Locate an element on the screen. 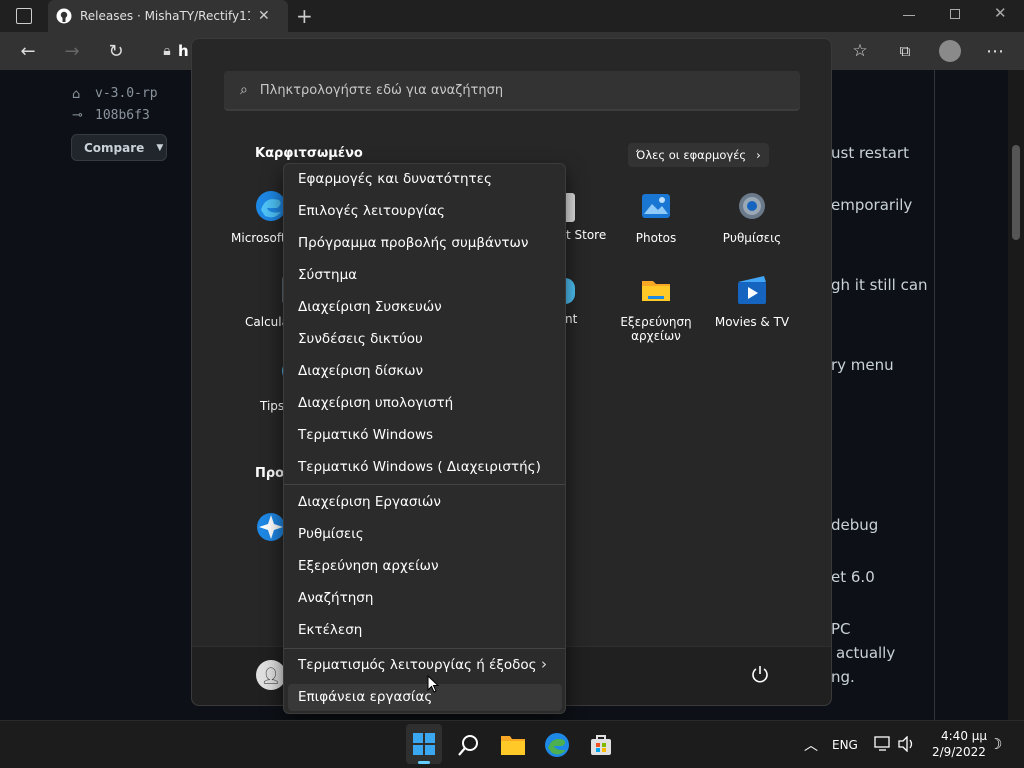  compare-button: Compare ▼ is located at coordinates (119, 147).